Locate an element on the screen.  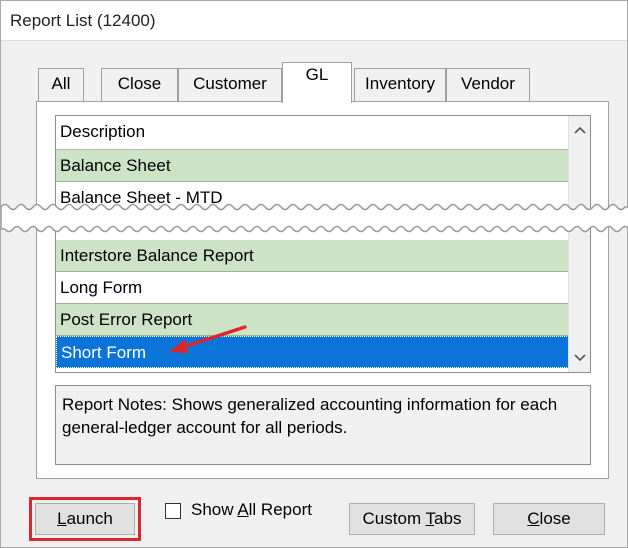
report-row: Balance Sheet is located at coordinates (312, 166).